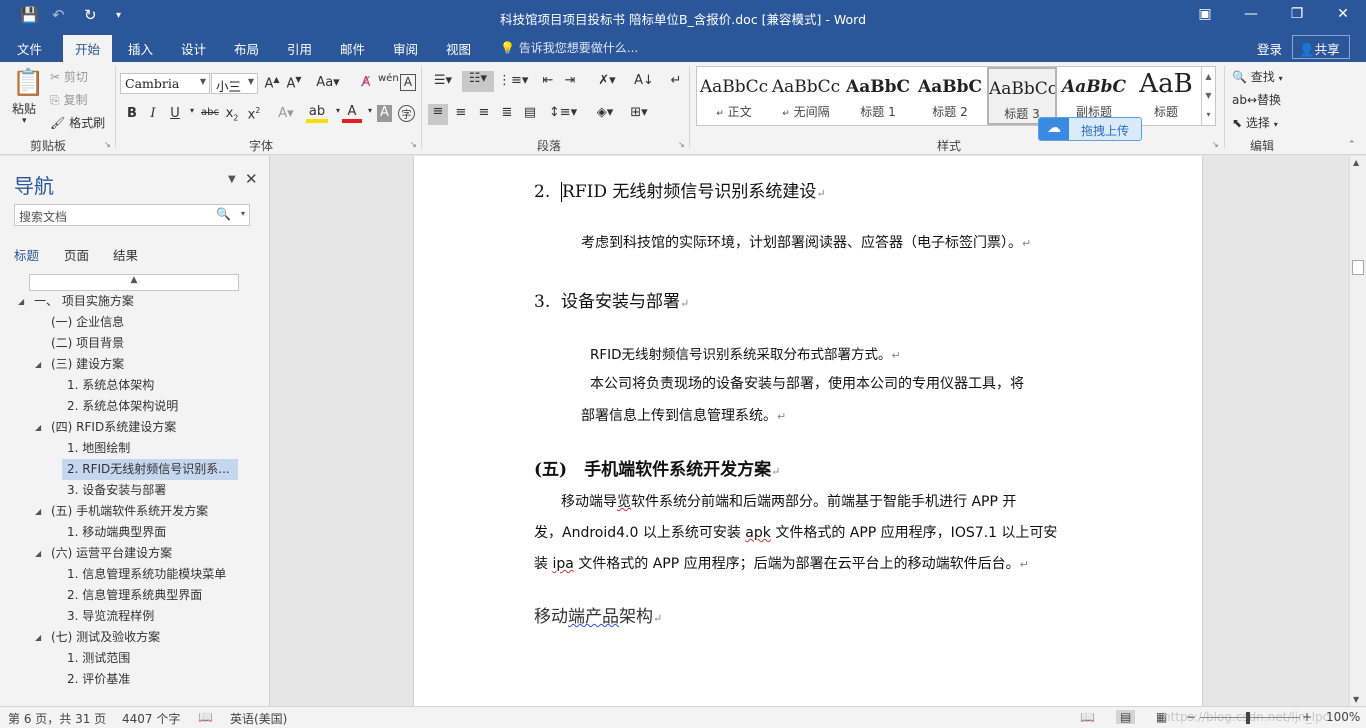  I want to click on tab-references: 引用, so click(299, 48).